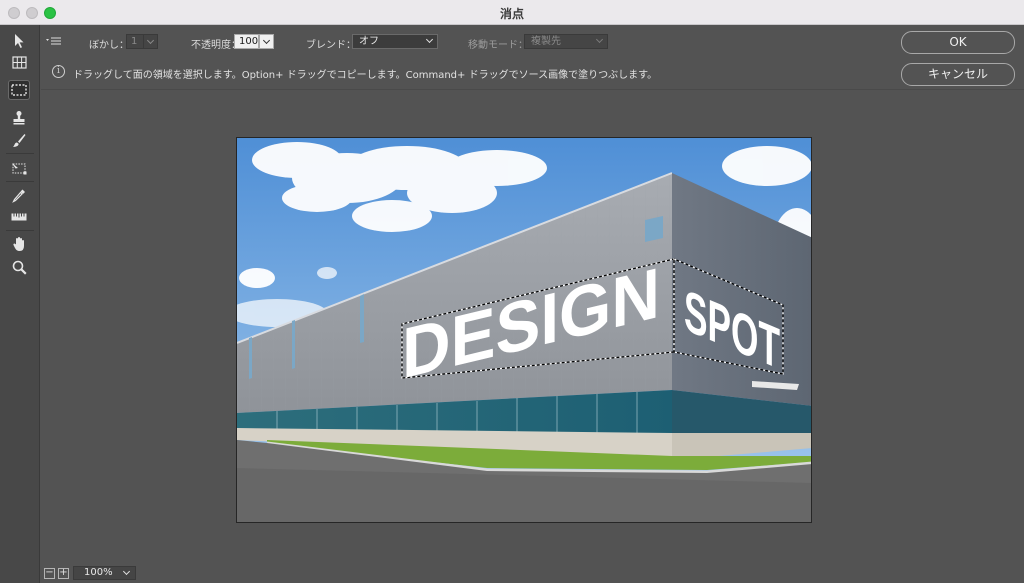  What do you see at coordinates (246, 41) in the screenshot?
I see `opacity-input: 100` at bounding box center [246, 41].